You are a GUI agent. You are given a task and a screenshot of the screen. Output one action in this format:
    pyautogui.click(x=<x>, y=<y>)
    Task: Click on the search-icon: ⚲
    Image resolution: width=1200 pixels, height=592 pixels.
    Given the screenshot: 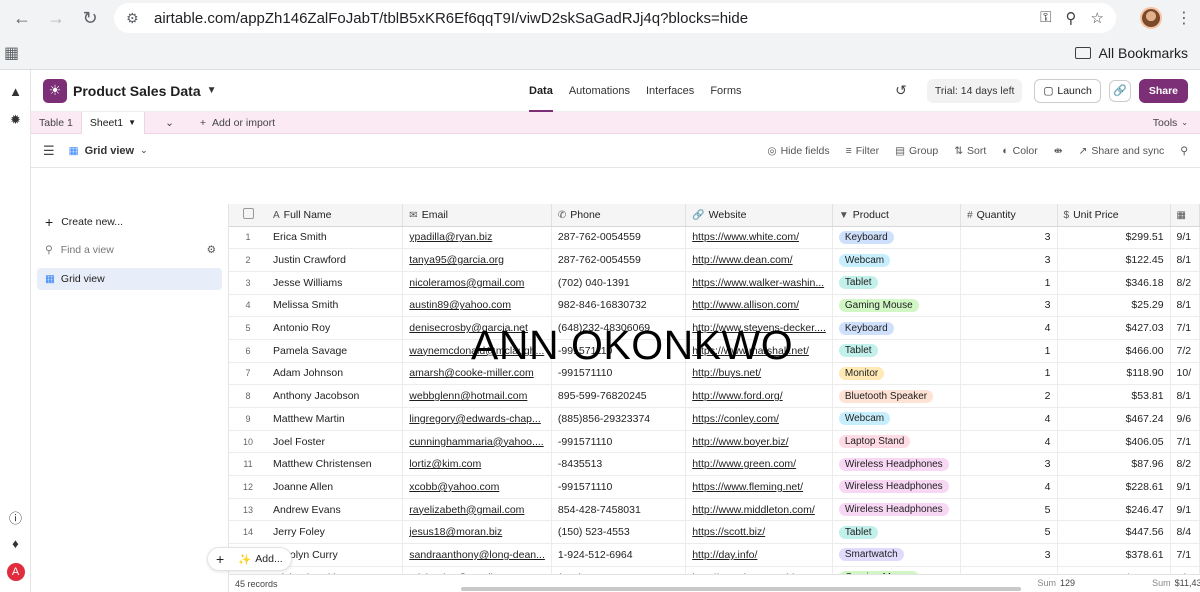 What is the action you would take?
    pyautogui.click(x=1184, y=151)
    